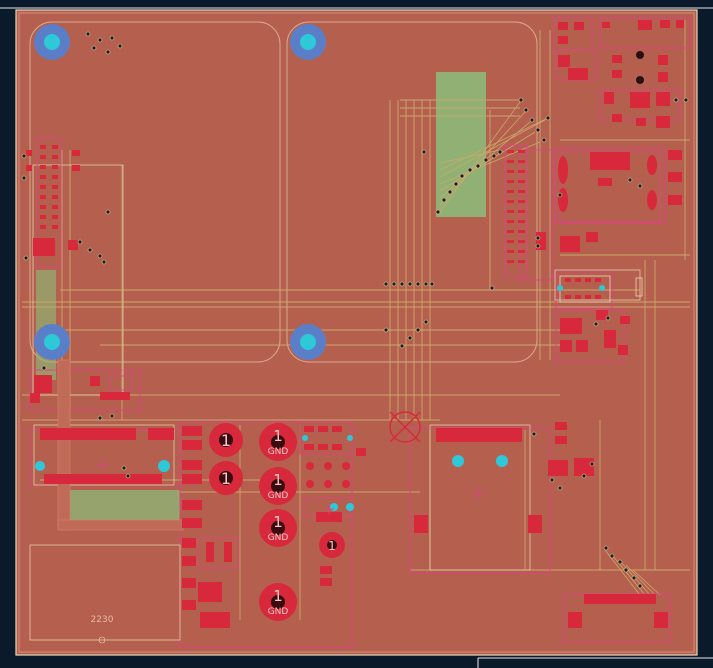 The image size is (713, 668). I want to click on pad-label-3: 1, so click(278, 436).